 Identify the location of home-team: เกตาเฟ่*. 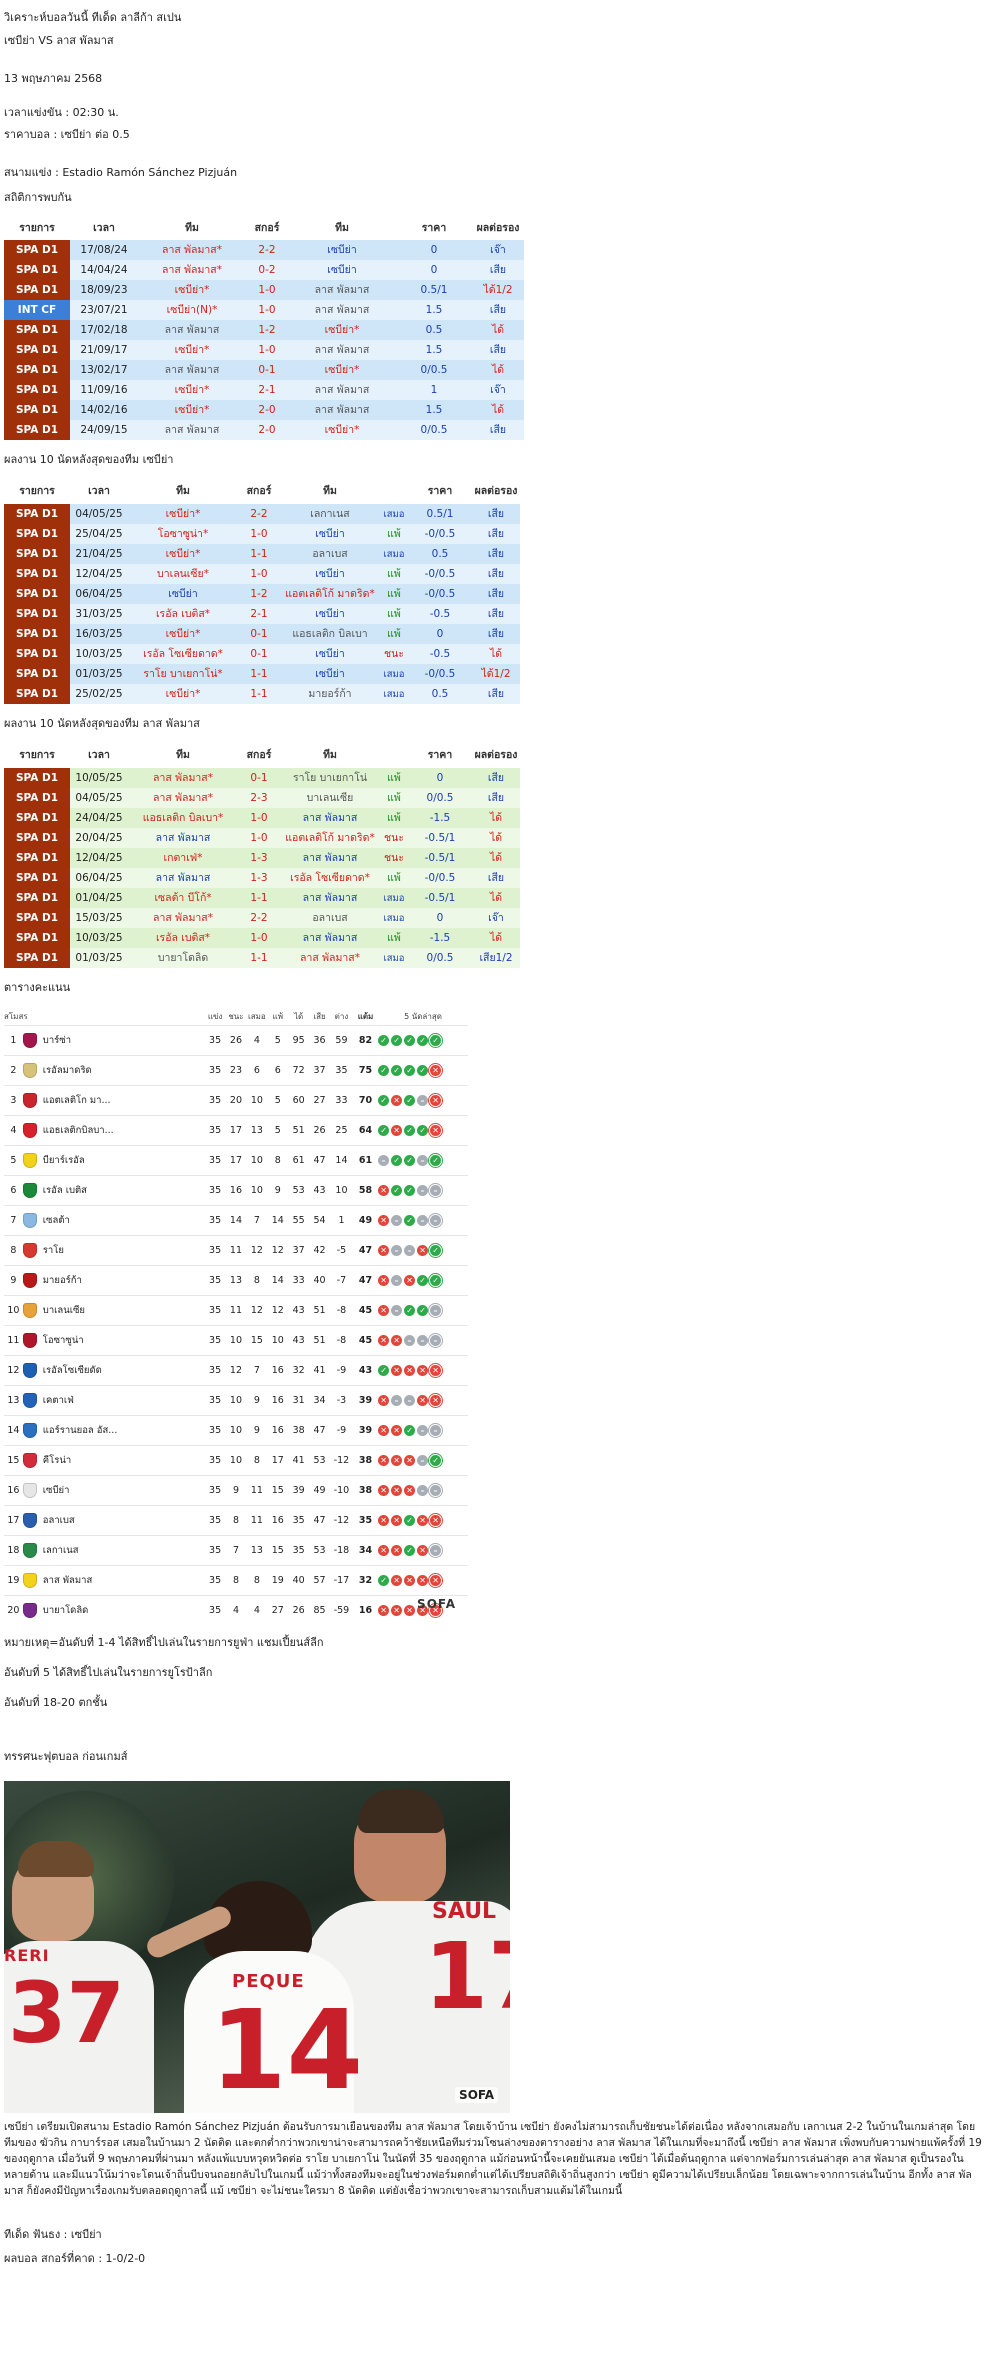
(183, 858).